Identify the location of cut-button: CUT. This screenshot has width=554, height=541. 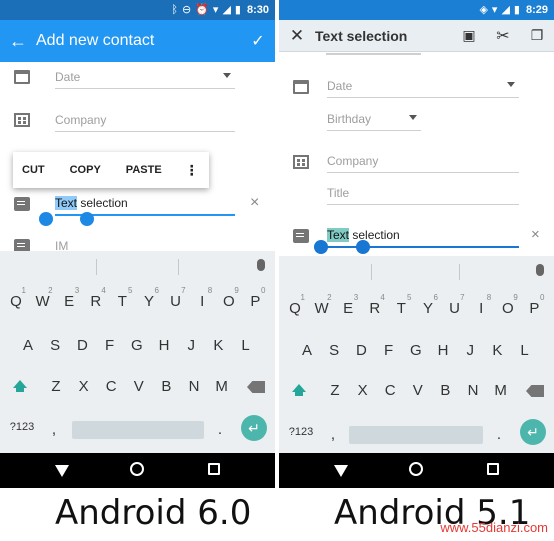
(33, 170).